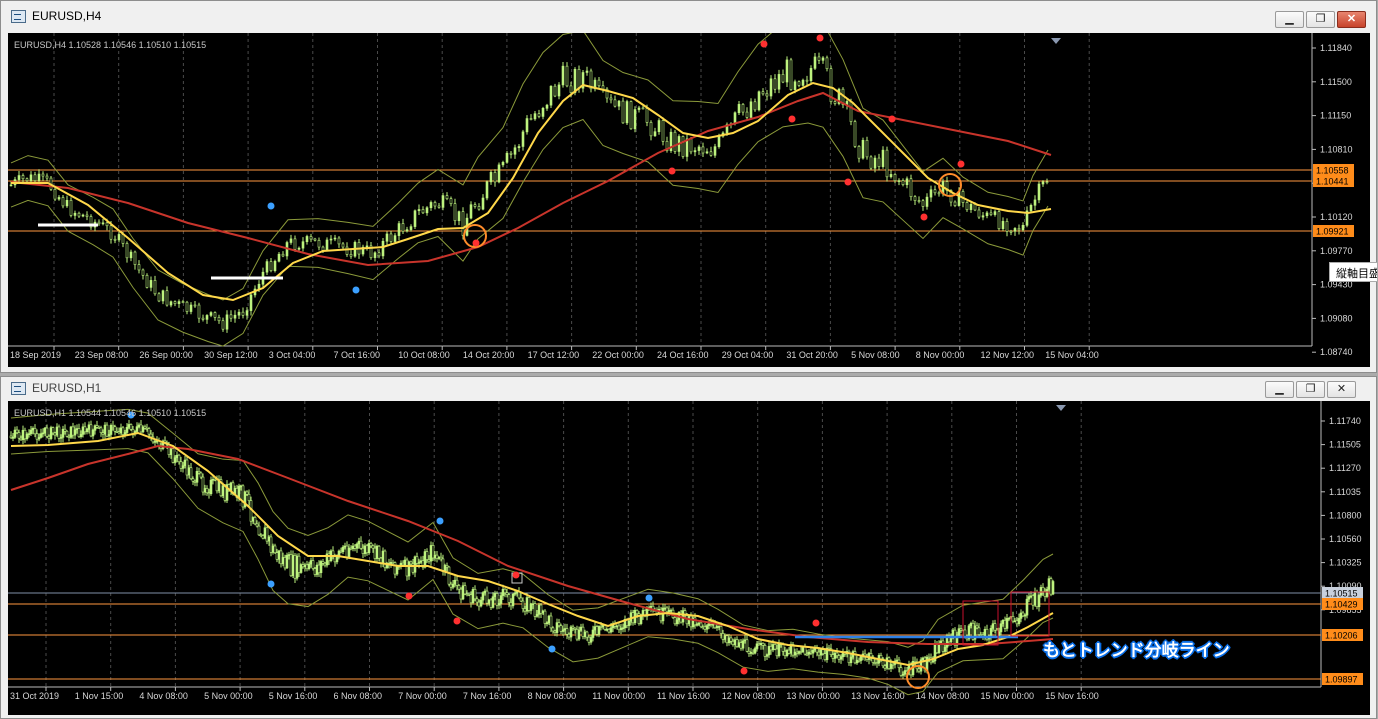 This screenshot has height=719, width=1378. Describe the element at coordinates (357, 355) in the screenshot. I see `time-axis-label: 7 Oct 16:00` at that location.